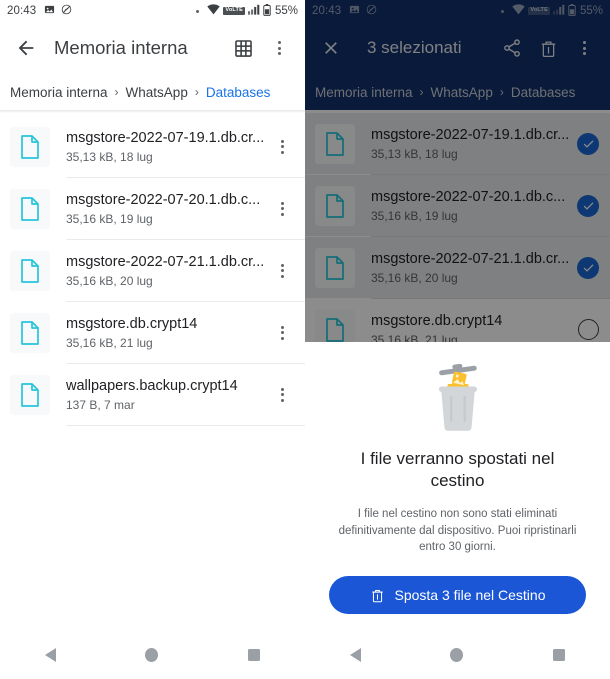  I want to click on breadcrumb-right: Memoria interna › WhatsApp › Databases, so click(457, 92).